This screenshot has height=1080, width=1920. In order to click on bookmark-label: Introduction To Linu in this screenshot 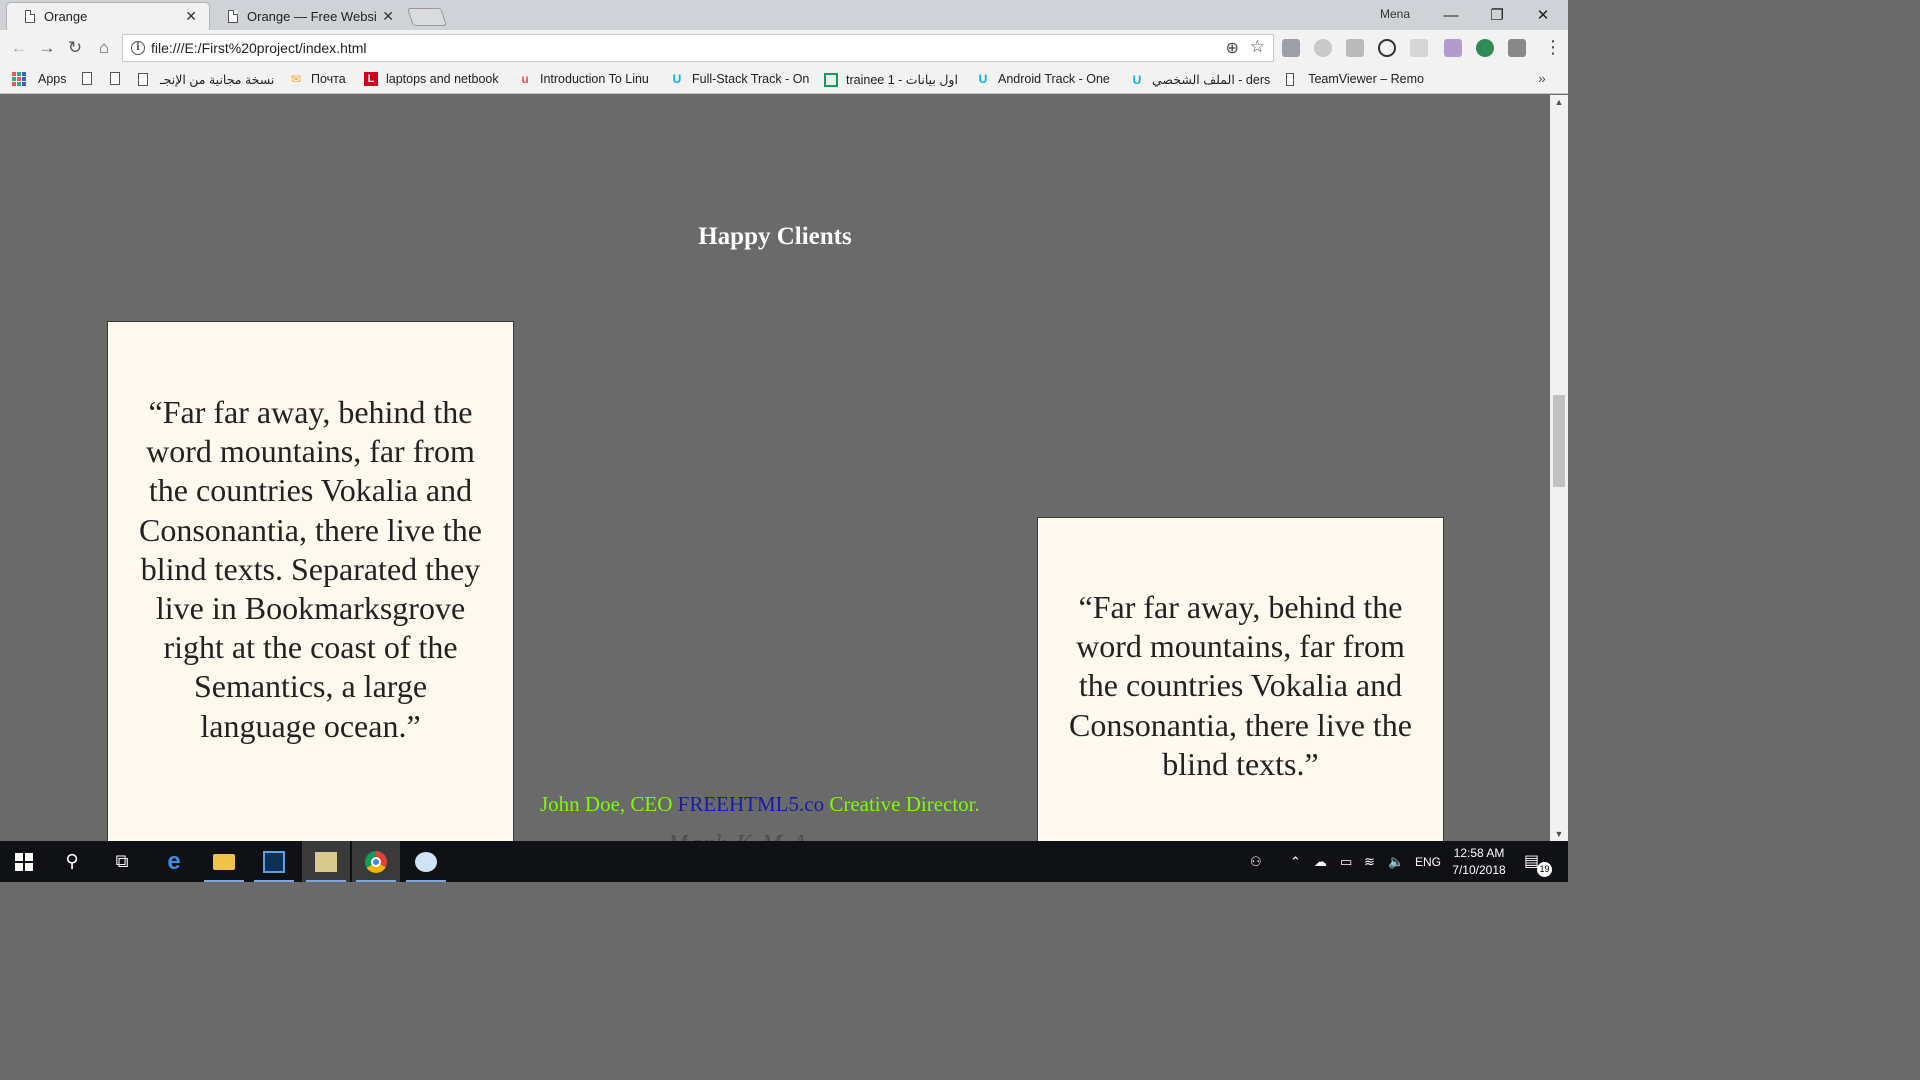, I will do `click(594, 79)`.